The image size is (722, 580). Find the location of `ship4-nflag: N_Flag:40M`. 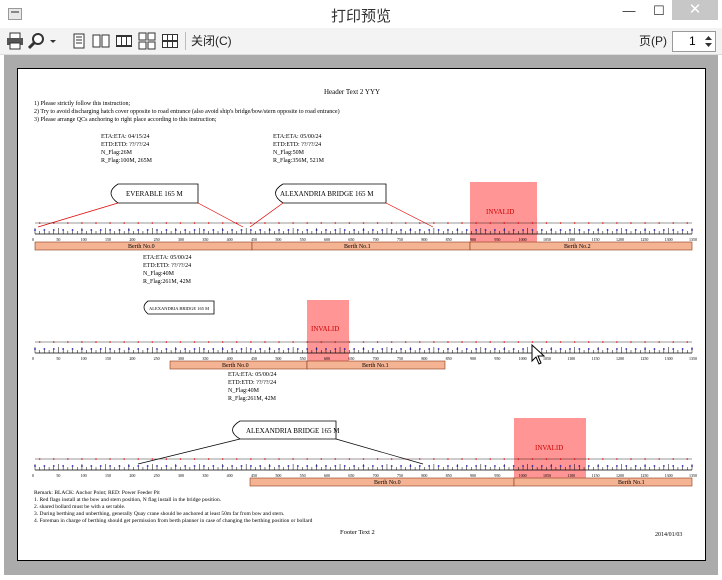

ship4-nflag: N_Flag:40M is located at coordinates (244, 391).